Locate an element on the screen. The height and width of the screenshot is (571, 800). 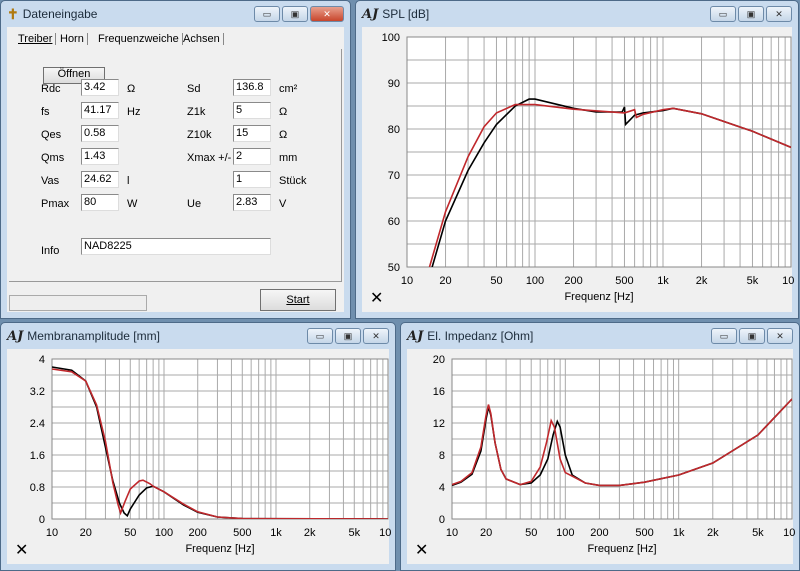
info-field: NAD8225 is located at coordinates (176, 246).